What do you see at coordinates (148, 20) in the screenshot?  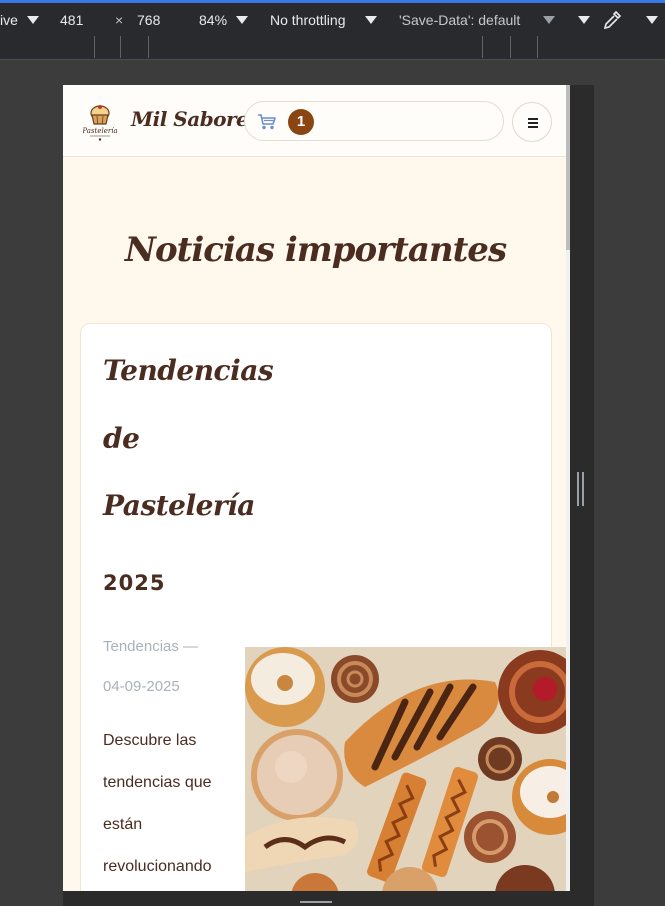 I see `viewport-height-input: 768` at bounding box center [148, 20].